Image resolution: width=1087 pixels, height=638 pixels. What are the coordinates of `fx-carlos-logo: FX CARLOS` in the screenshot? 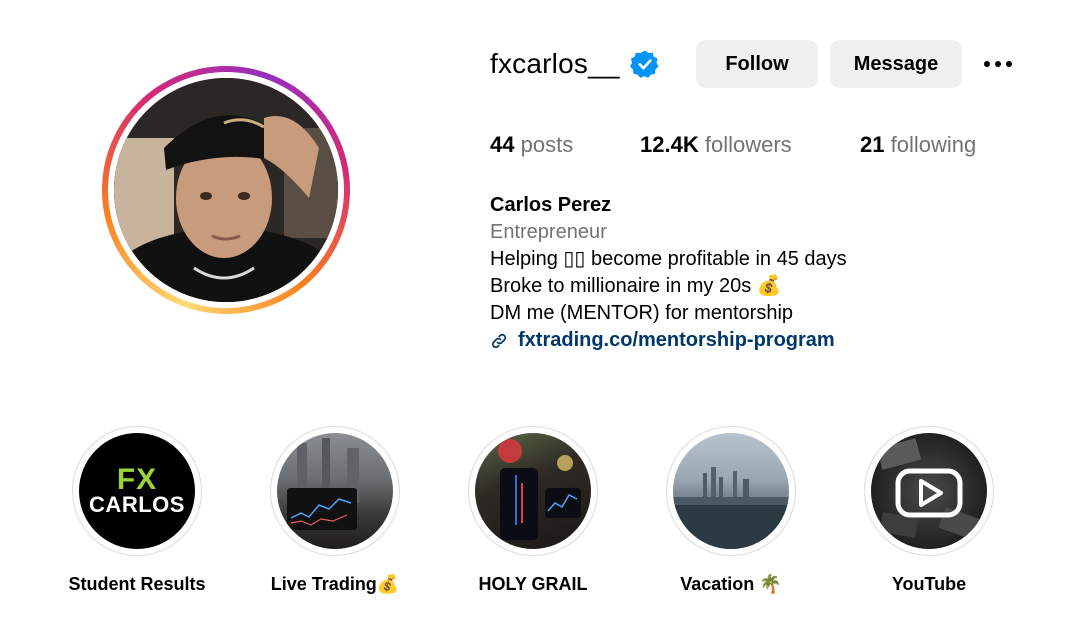 It's located at (137, 491).